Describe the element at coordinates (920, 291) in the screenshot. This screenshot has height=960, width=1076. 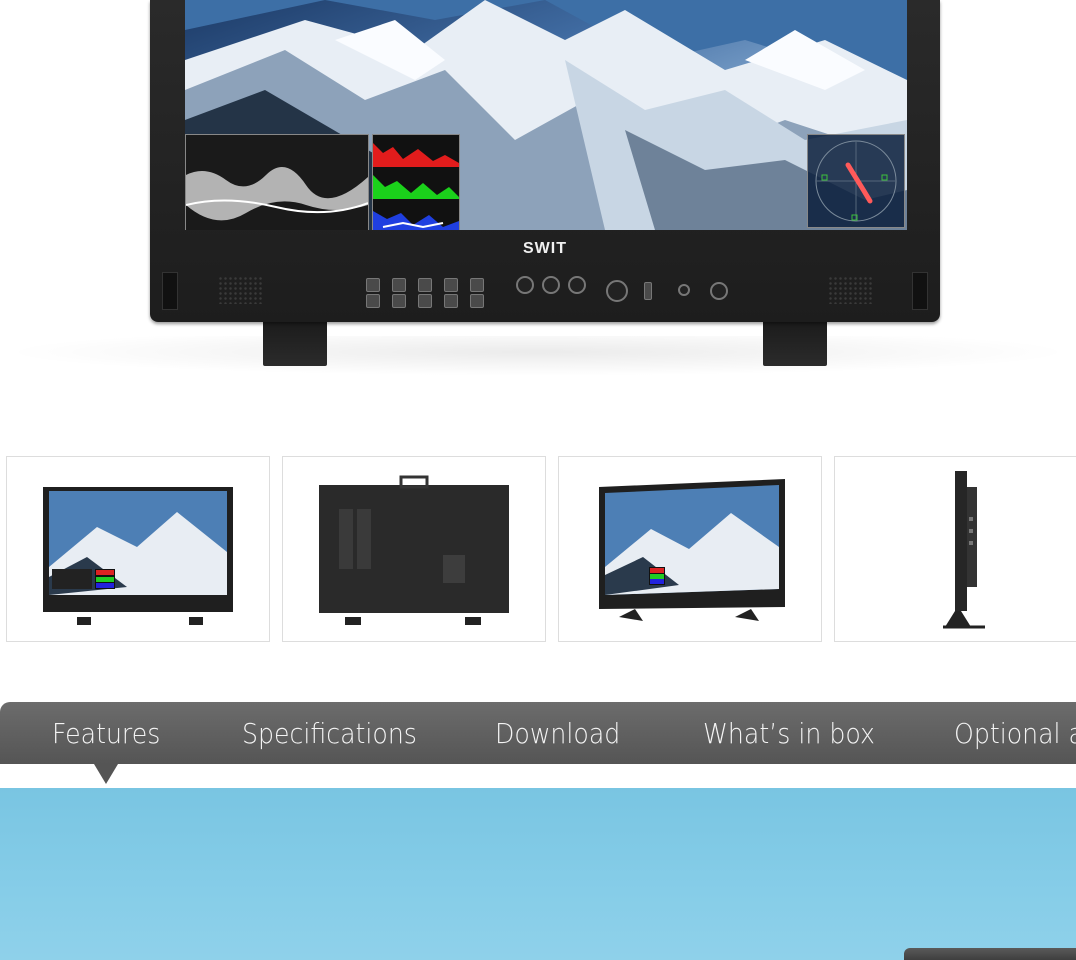
I see `side-handle-right` at that location.